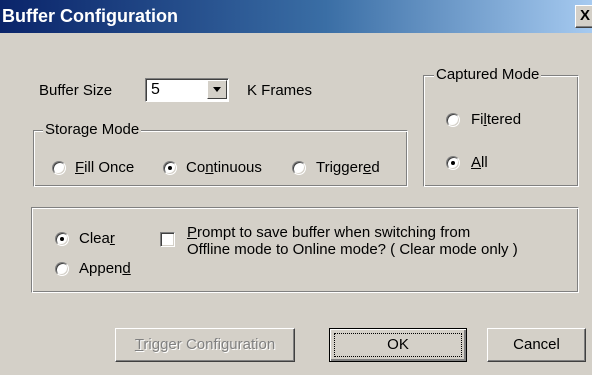 This screenshot has height=375, width=592. I want to click on radio-filtered, so click(453, 120).